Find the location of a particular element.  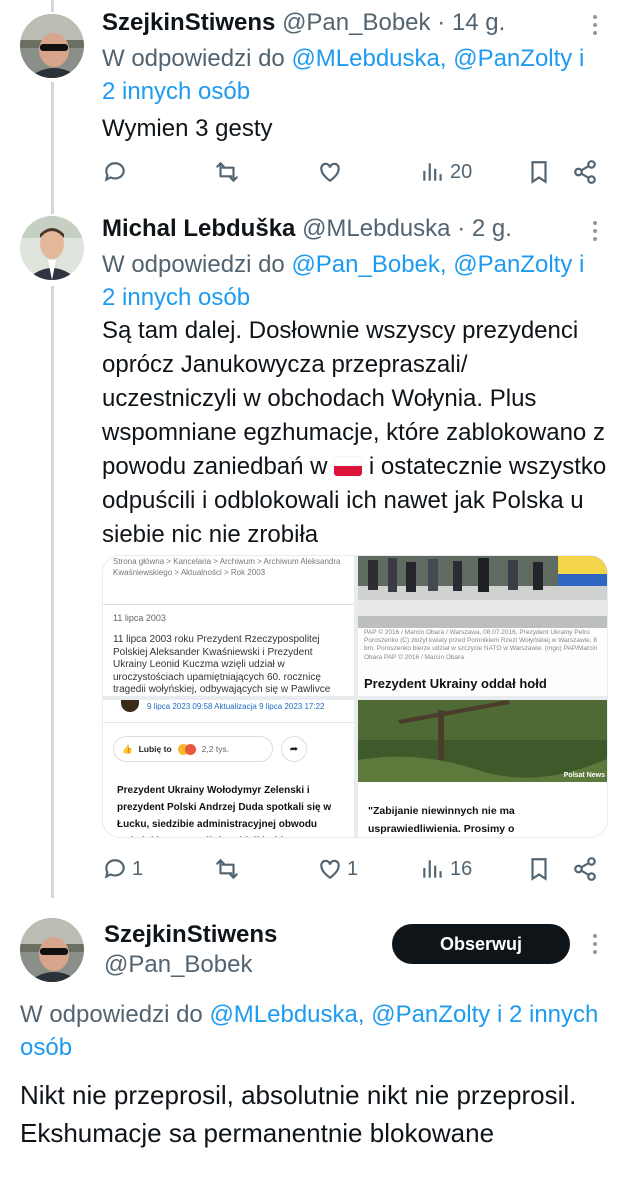

like-button: 1 is located at coordinates (337, 869).